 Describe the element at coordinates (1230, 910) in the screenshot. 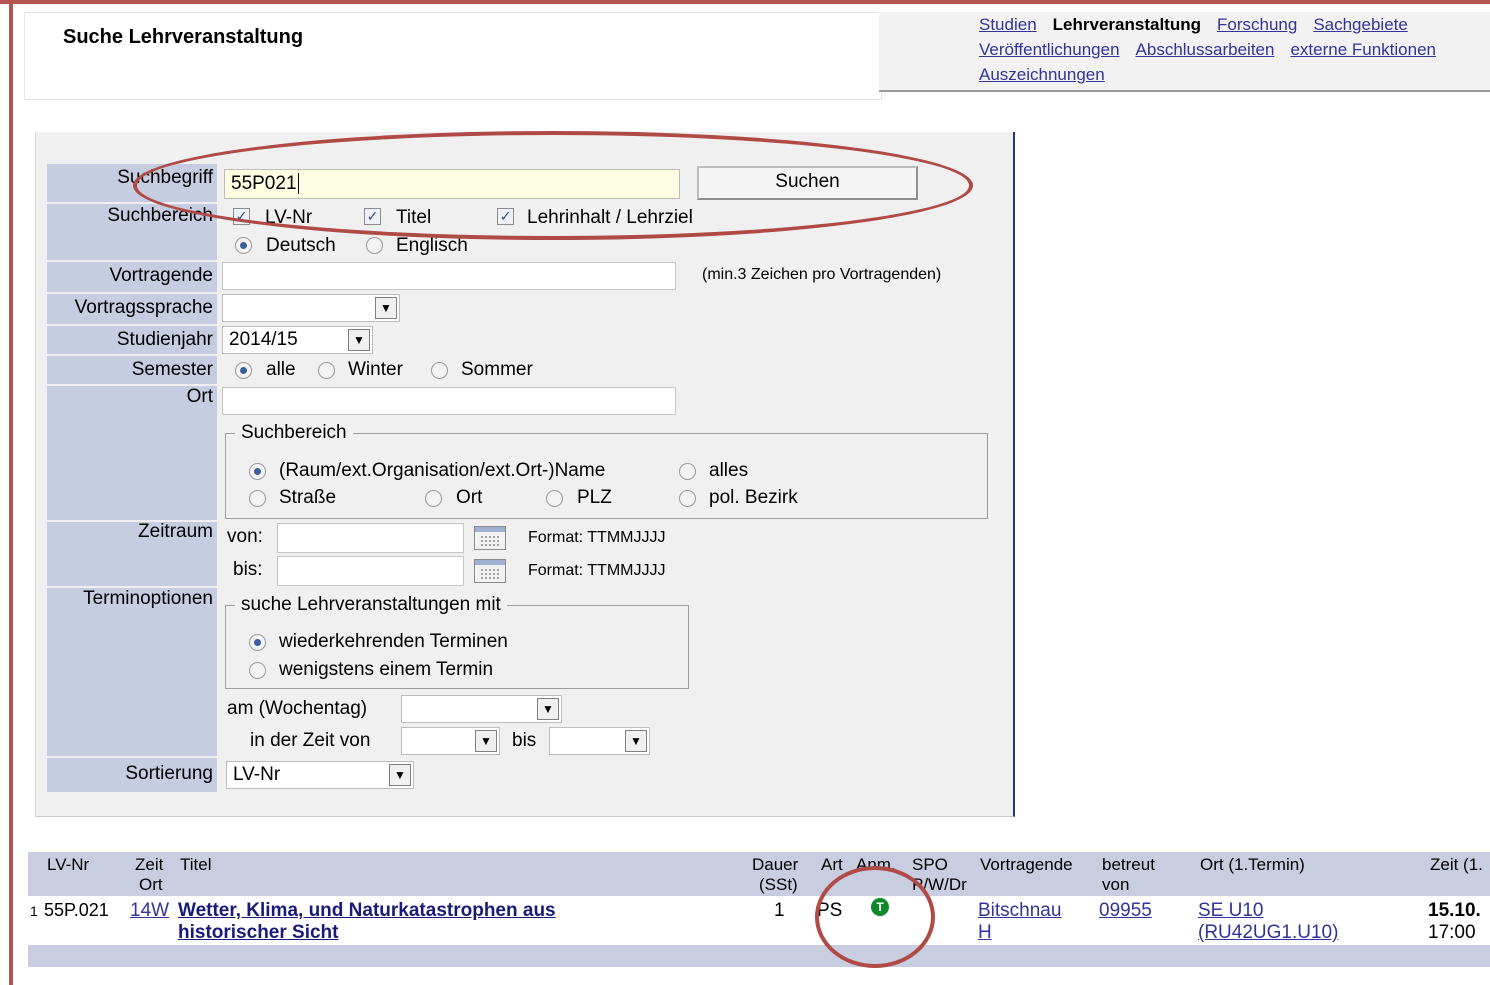

I see `row-ort-link-line1: SE U10` at that location.